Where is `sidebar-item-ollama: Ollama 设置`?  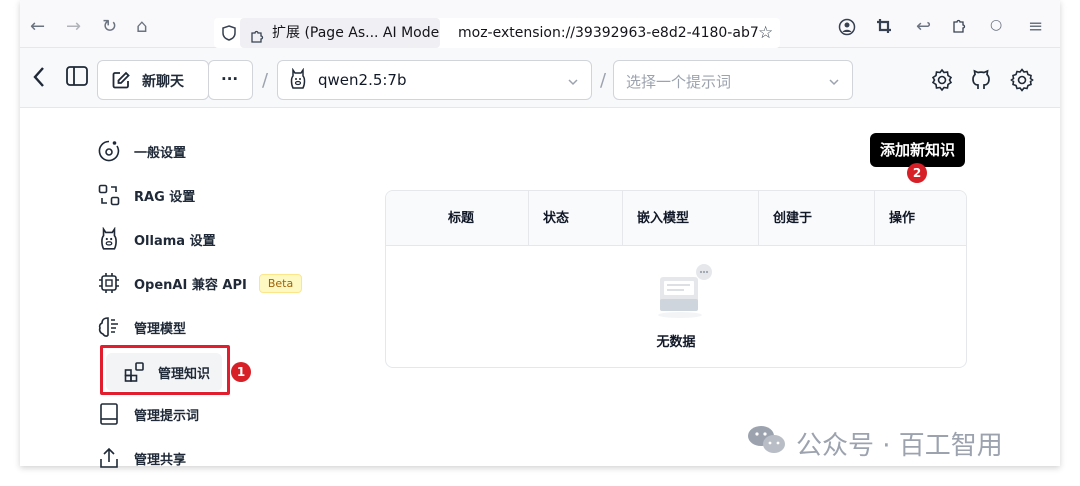 sidebar-item-ollama: Ollama 设置 is located at coordinates (156, 239).